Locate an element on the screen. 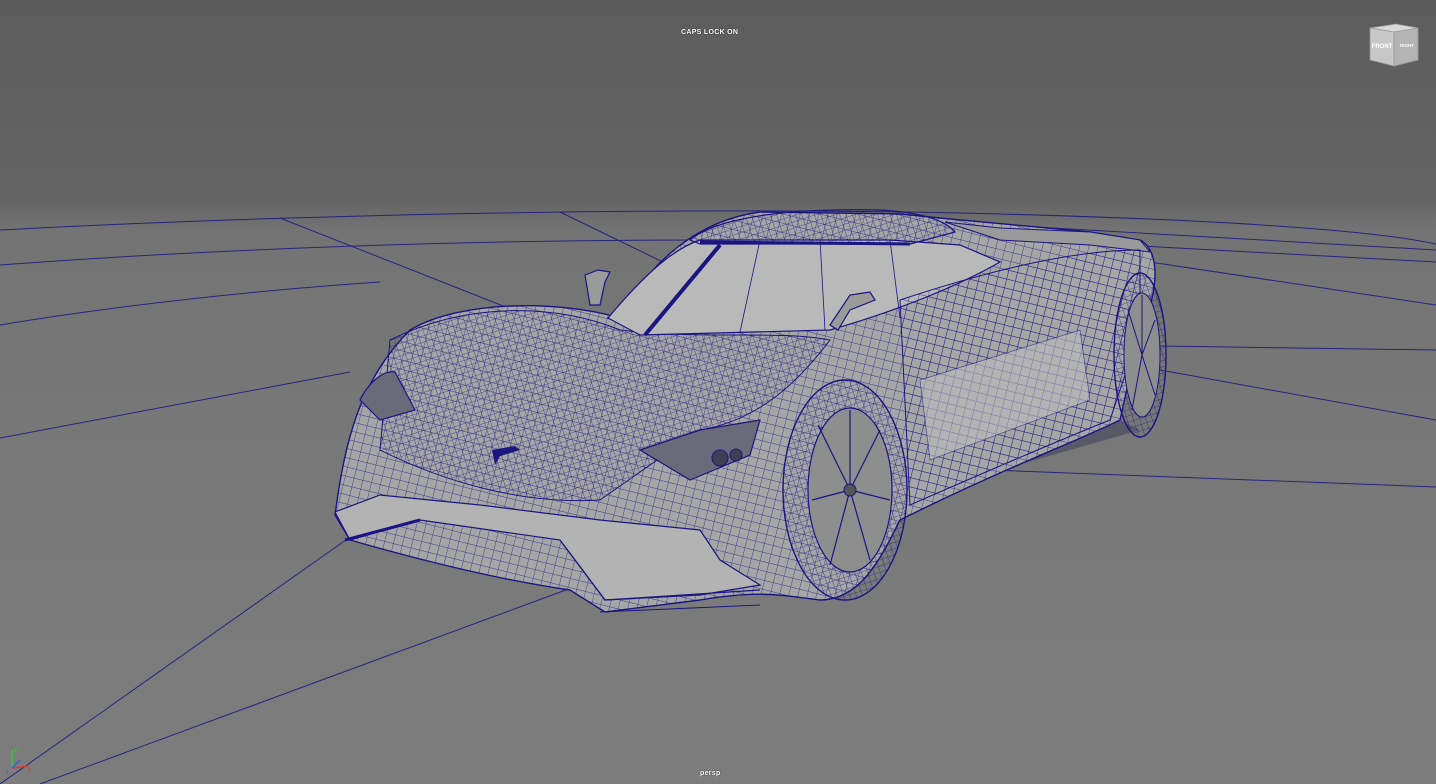 This screenshot has width=1436, height=784. left-mirror is located at coordinates (597, 287).